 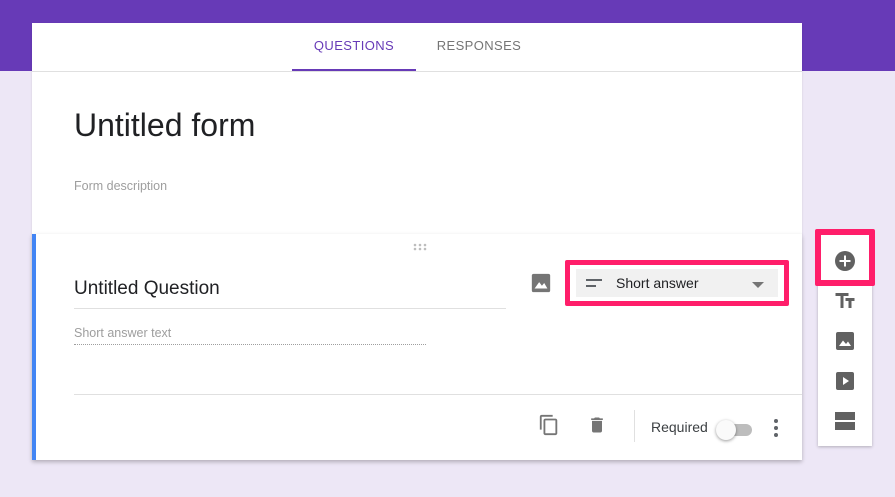 I want to click on required-toggle, so click(x=735, y=429).